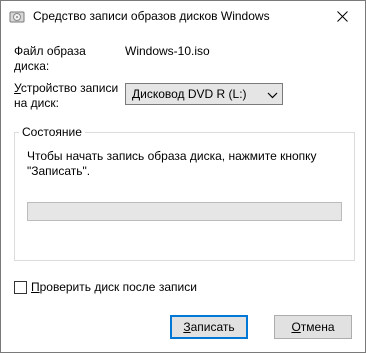  I want to click on cancel-button: Отмена, so click(313, 327).